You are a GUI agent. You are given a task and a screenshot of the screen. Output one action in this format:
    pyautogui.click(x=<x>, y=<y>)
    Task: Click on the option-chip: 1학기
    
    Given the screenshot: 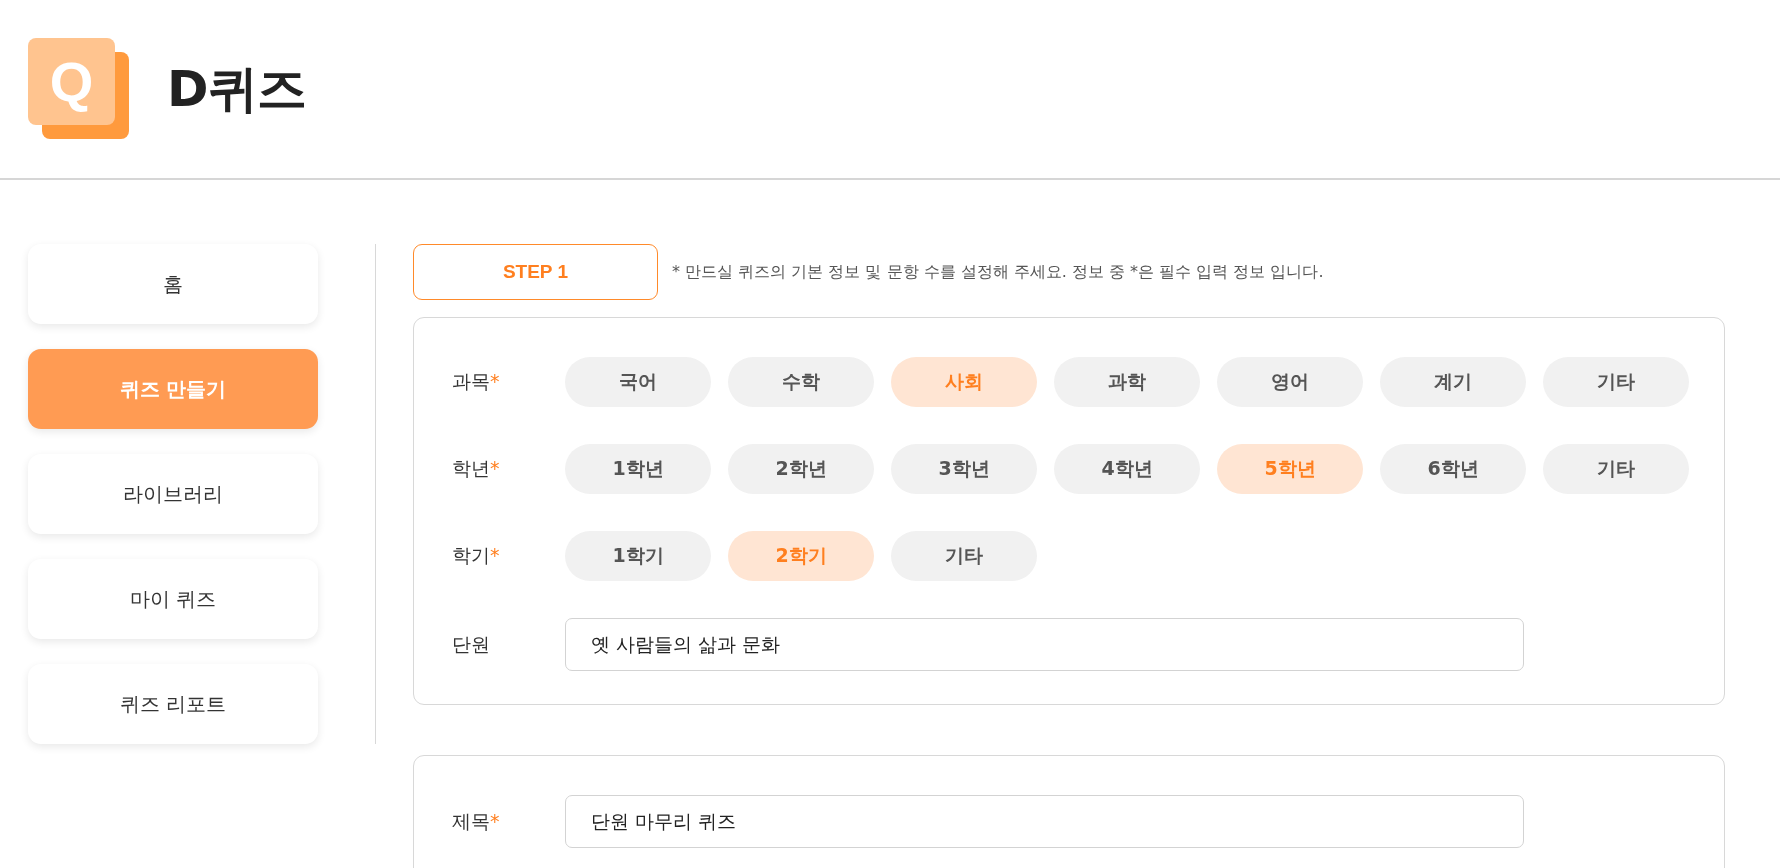 What is the action you would take?
    pyautogui.click(x=638, y=556)
    